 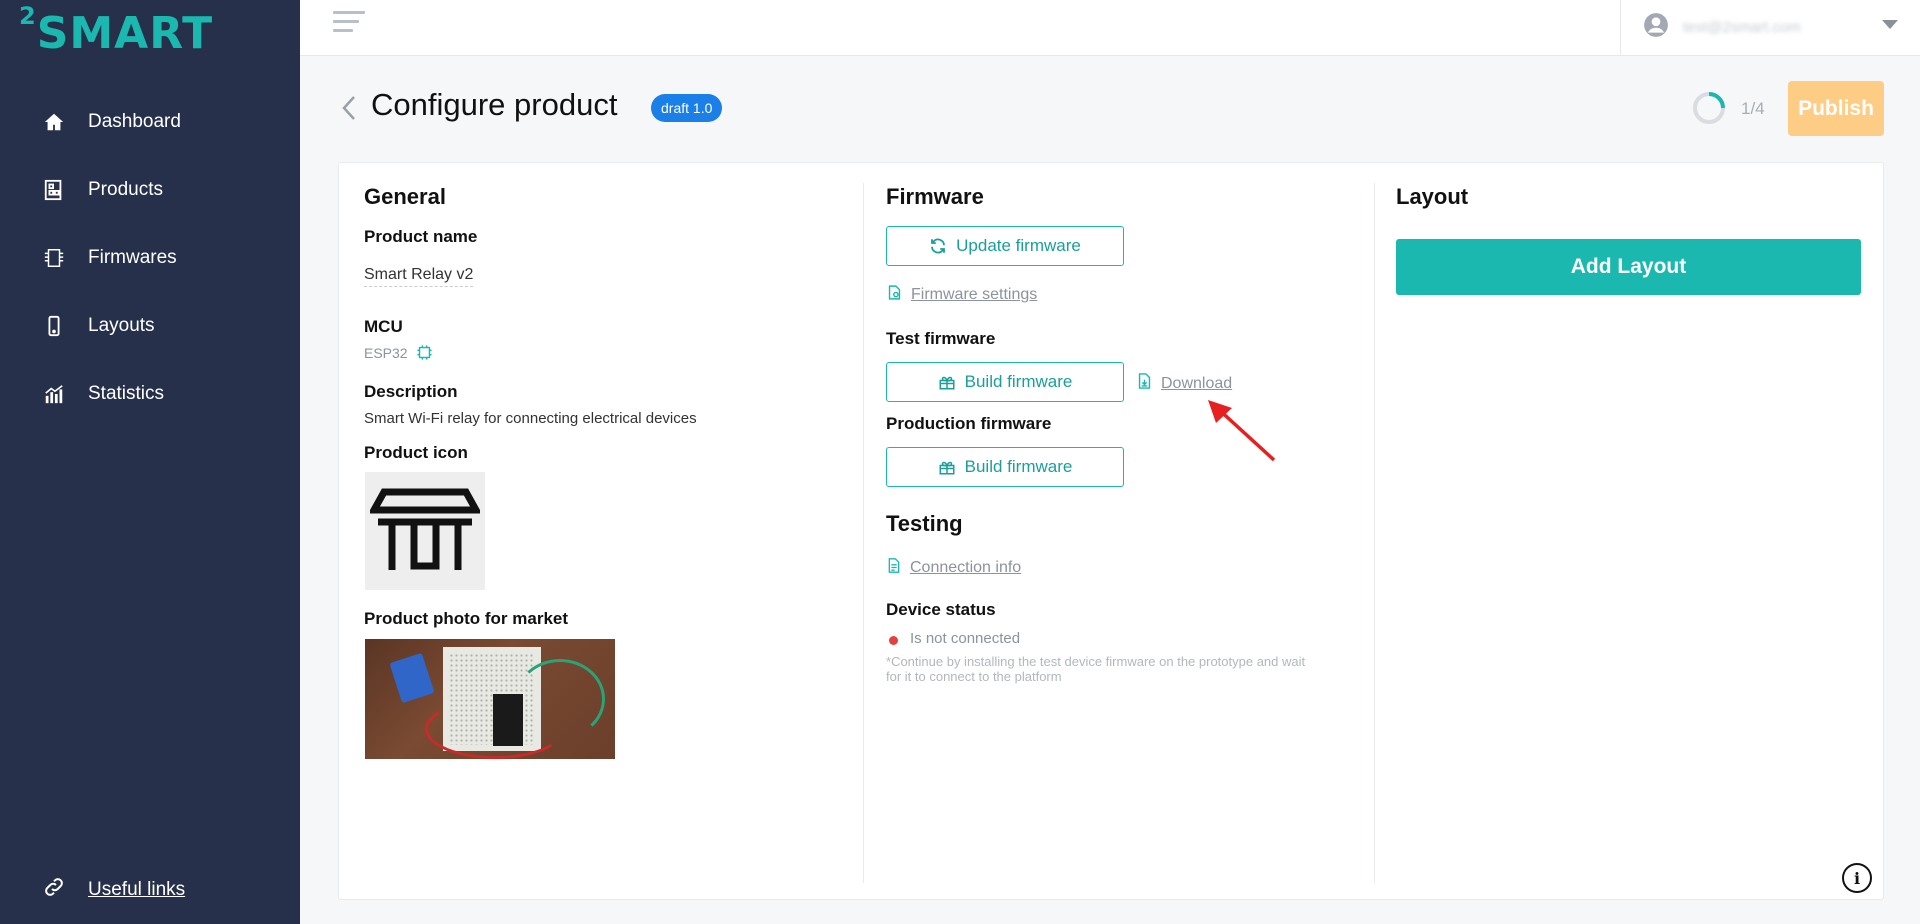 I want to click on sidebar-item-label: Dashboard, so click(x=134, y=121).